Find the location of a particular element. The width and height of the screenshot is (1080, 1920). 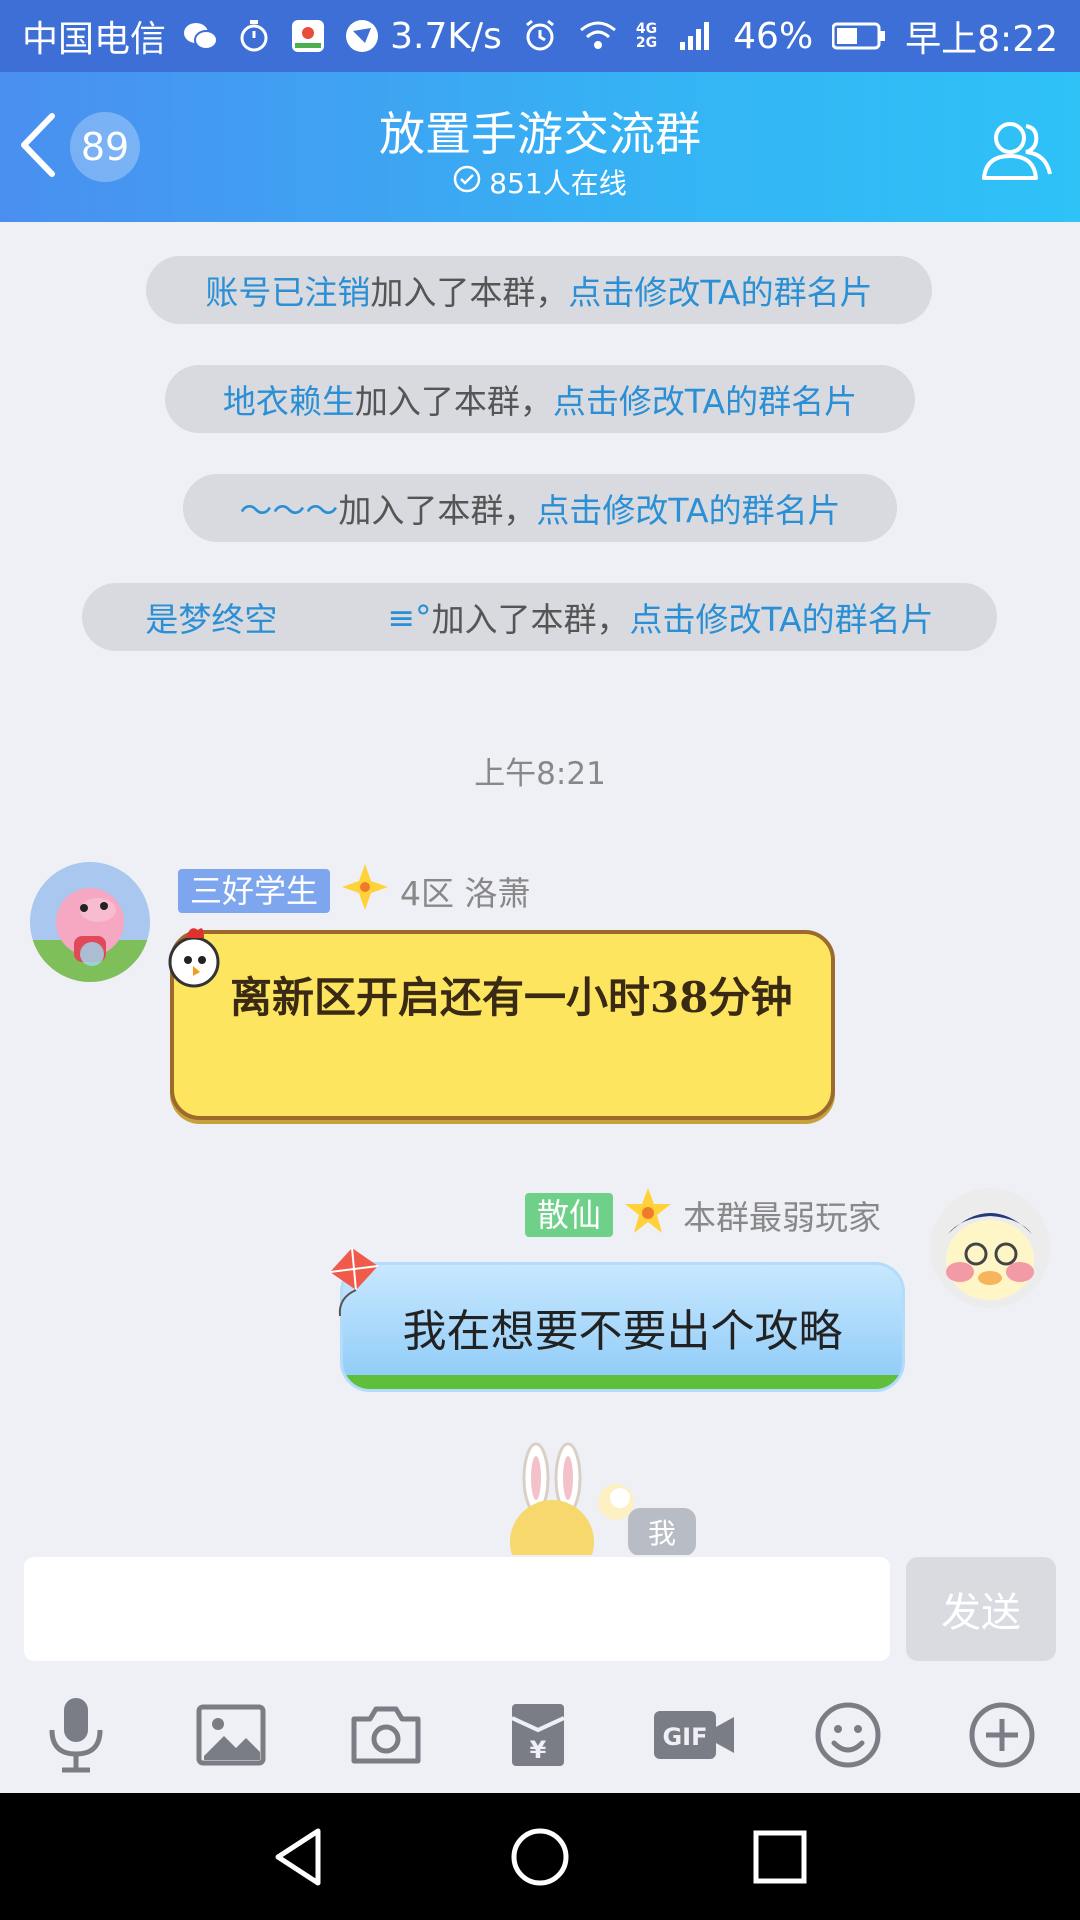

battery-icon is located at coordinates (859, 36).